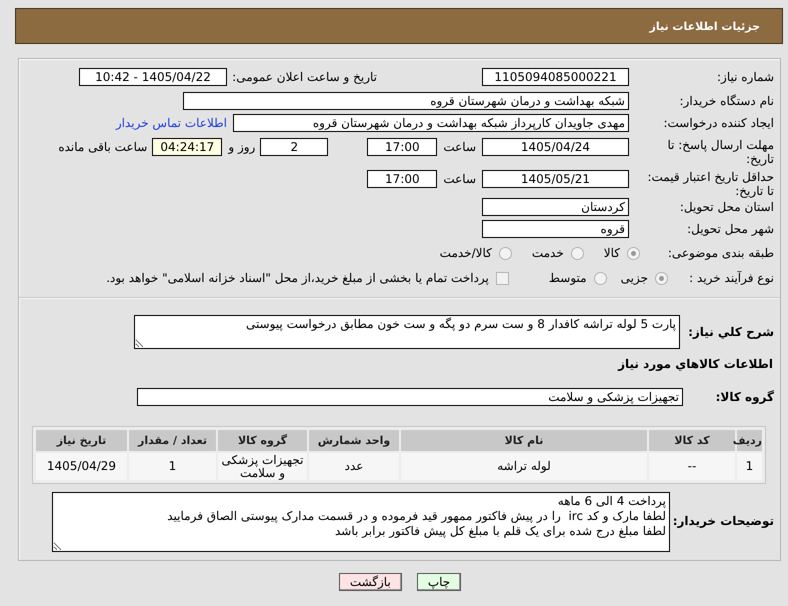 This screenshot has height=606, width=788. I want to click on days-field: 2, so click(294, 147).